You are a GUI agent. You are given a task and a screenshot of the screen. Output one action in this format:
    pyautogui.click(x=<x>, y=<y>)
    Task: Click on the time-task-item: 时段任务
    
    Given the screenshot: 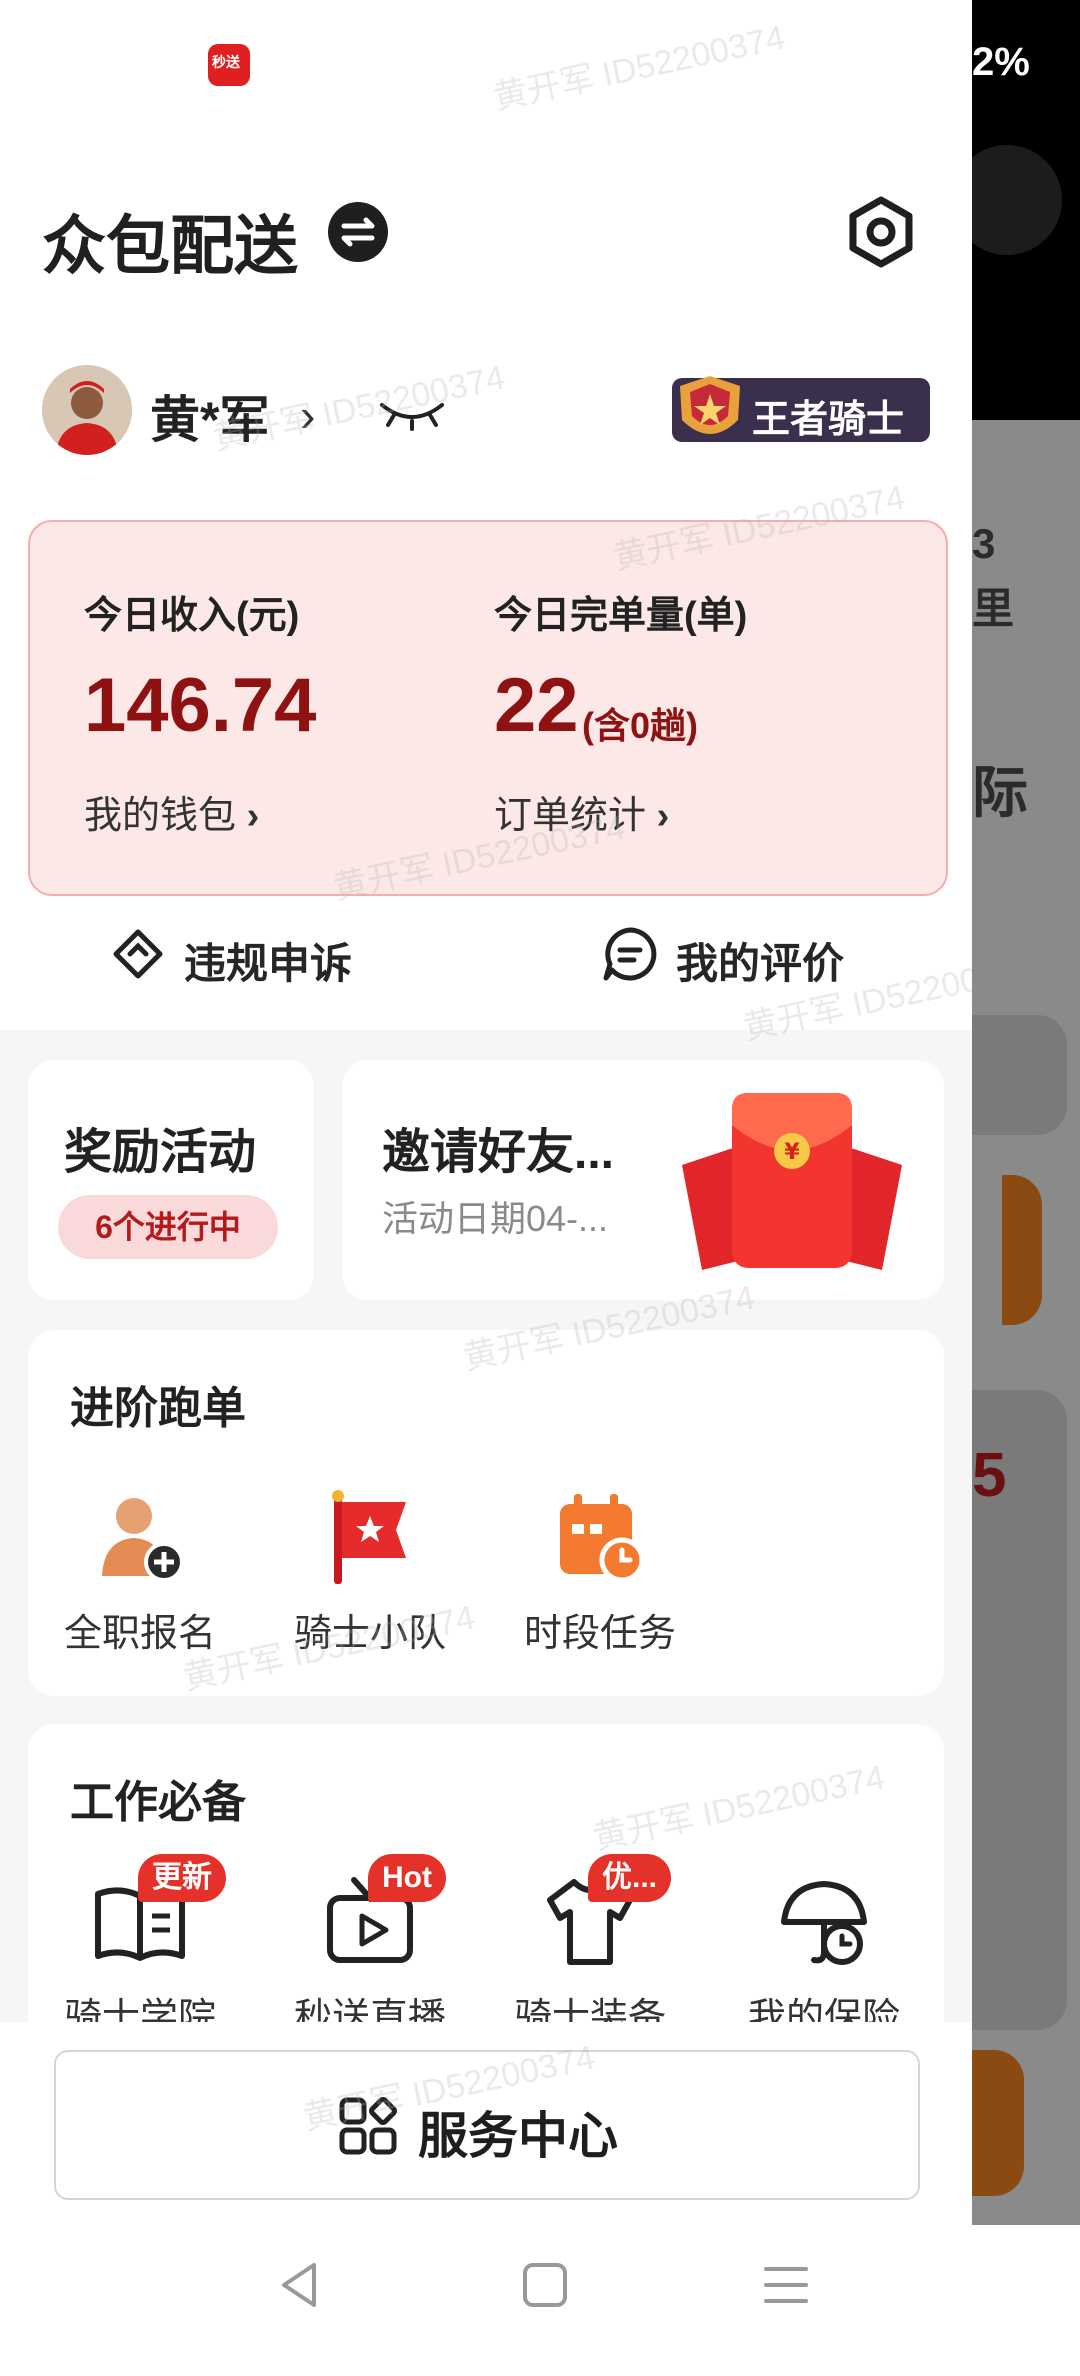 What is the action you would take?
    pyautogui.click(x=600, y=1572)
    